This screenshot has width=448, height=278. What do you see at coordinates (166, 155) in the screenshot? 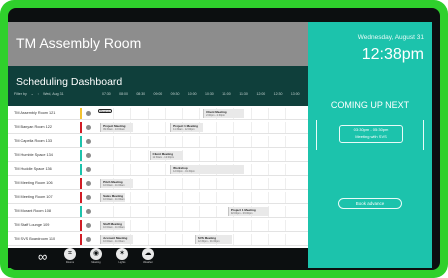
I see `meeting-block: Client Meeting 11:30am - 12:00pm` at bounding box center [166, 155].